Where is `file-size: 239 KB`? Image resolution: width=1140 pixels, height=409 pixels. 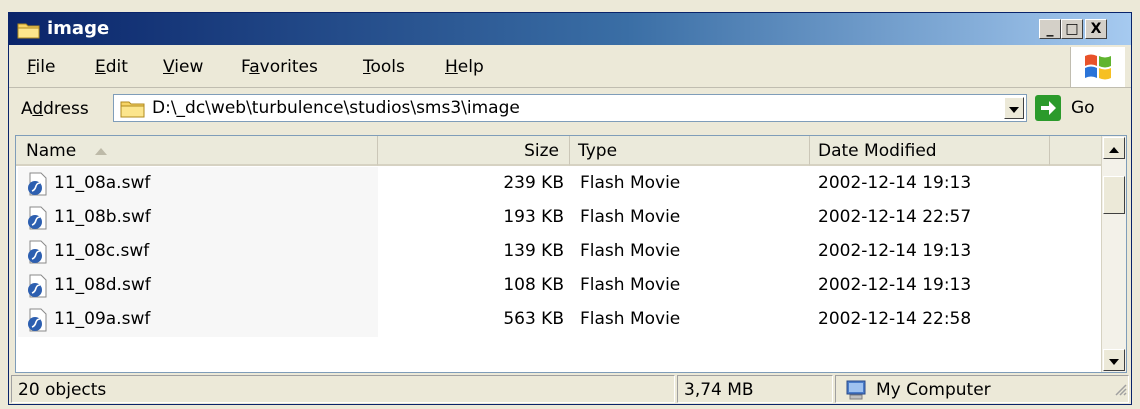 file-size: 239 KB is located at coordinates (533, 183).